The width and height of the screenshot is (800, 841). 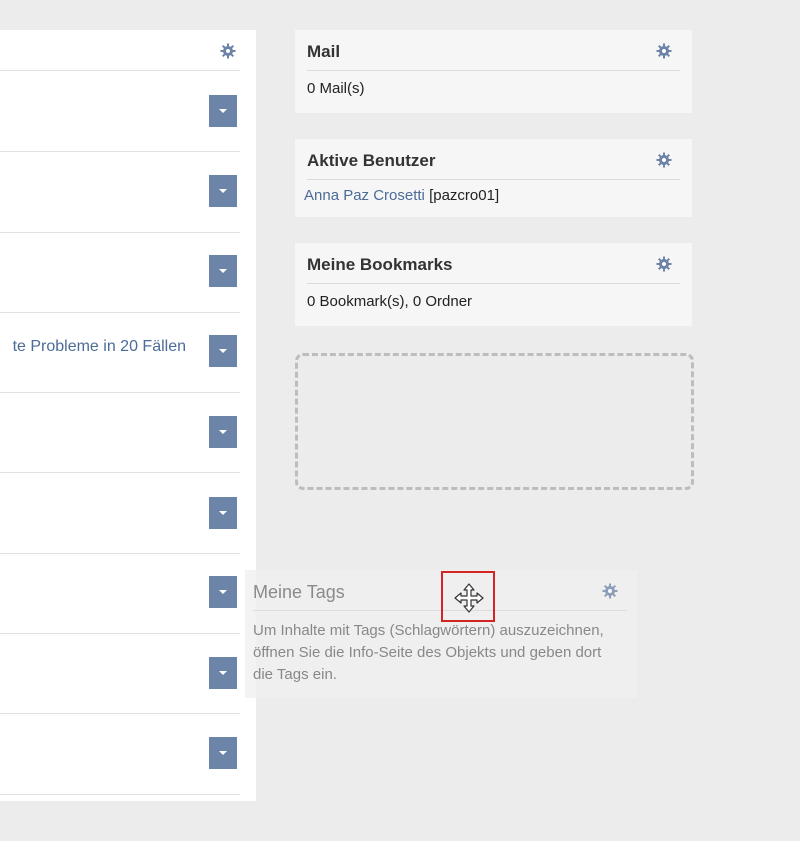 I want to click on active-user-entry: Anna Paz Crosetti [pazcro01], so click(x=401, y=195).